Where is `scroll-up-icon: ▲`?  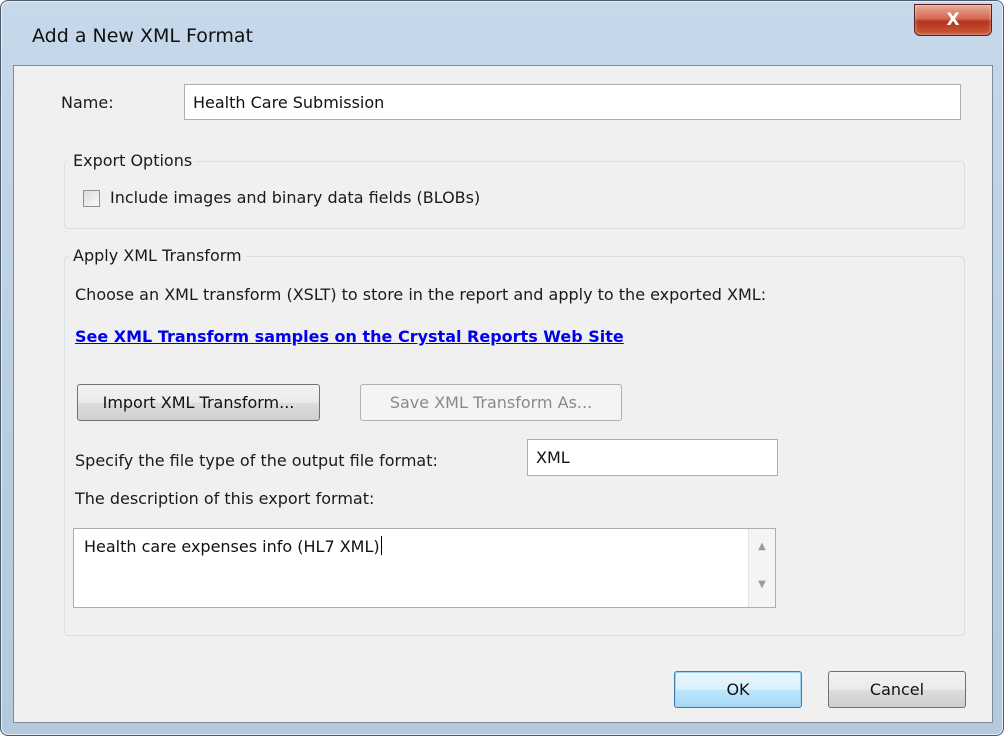 scroll-up-icon: ▲ is located at coordinates (762, 546).